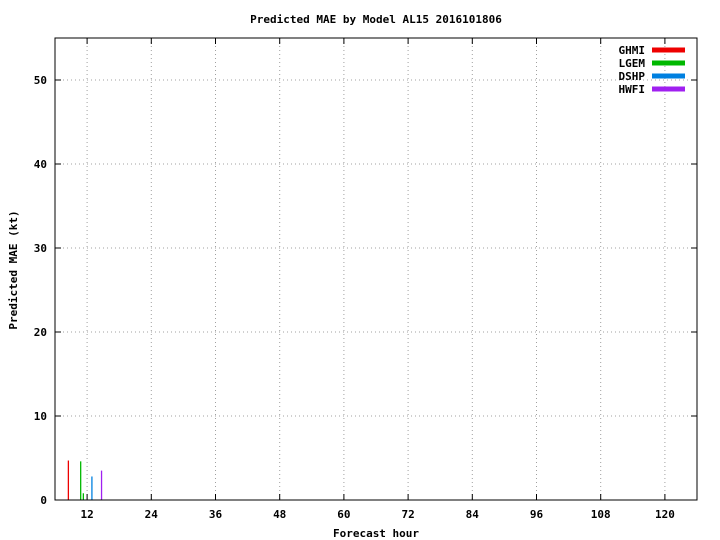 The width and height of the screenshot is (720, 540). What do you see at coordinates (40, 164) in the screenshot?
I see `y-tick-label: 40` at bounding box center [40, 164].